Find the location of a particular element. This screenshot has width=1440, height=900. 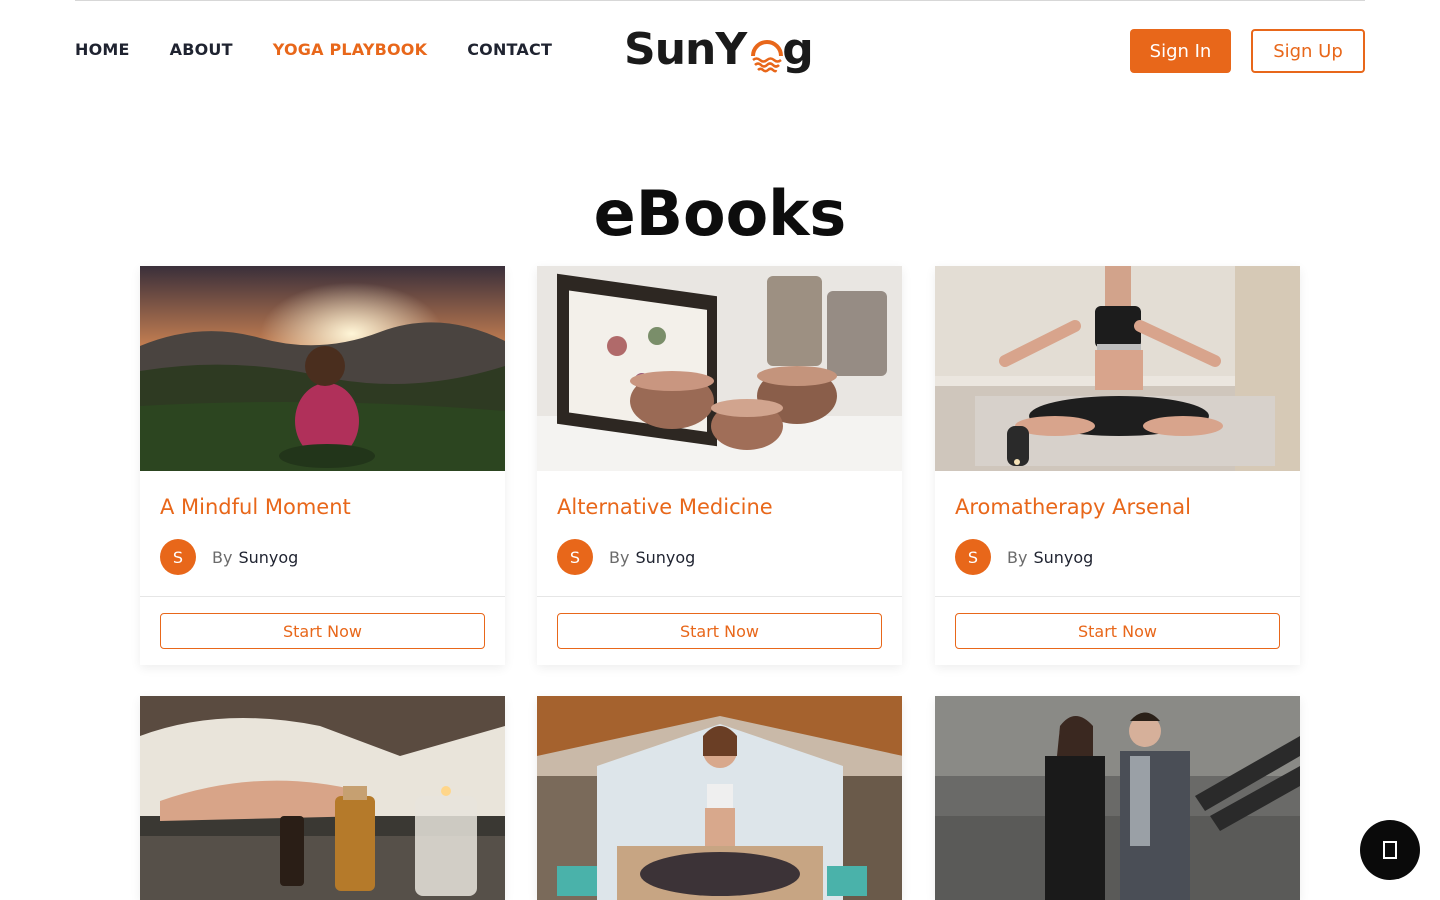

card-body: Aromatherapy Arsenal S By Sunyog is located at coordinates (1117, 533).